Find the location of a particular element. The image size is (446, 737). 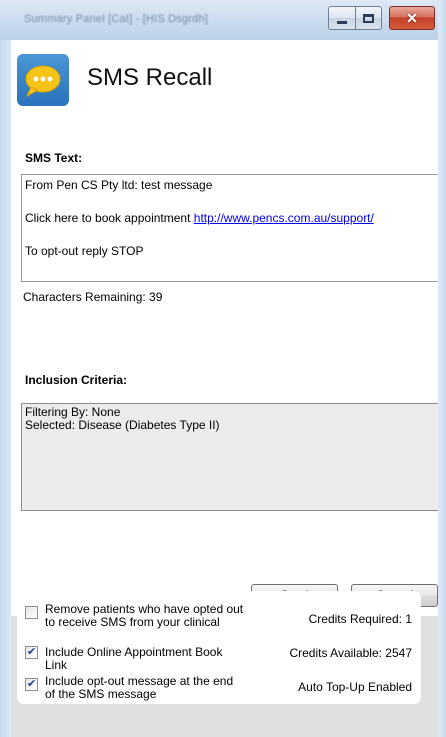

credits-required: Credits Required: 1 is located at coordinates (360, 619).